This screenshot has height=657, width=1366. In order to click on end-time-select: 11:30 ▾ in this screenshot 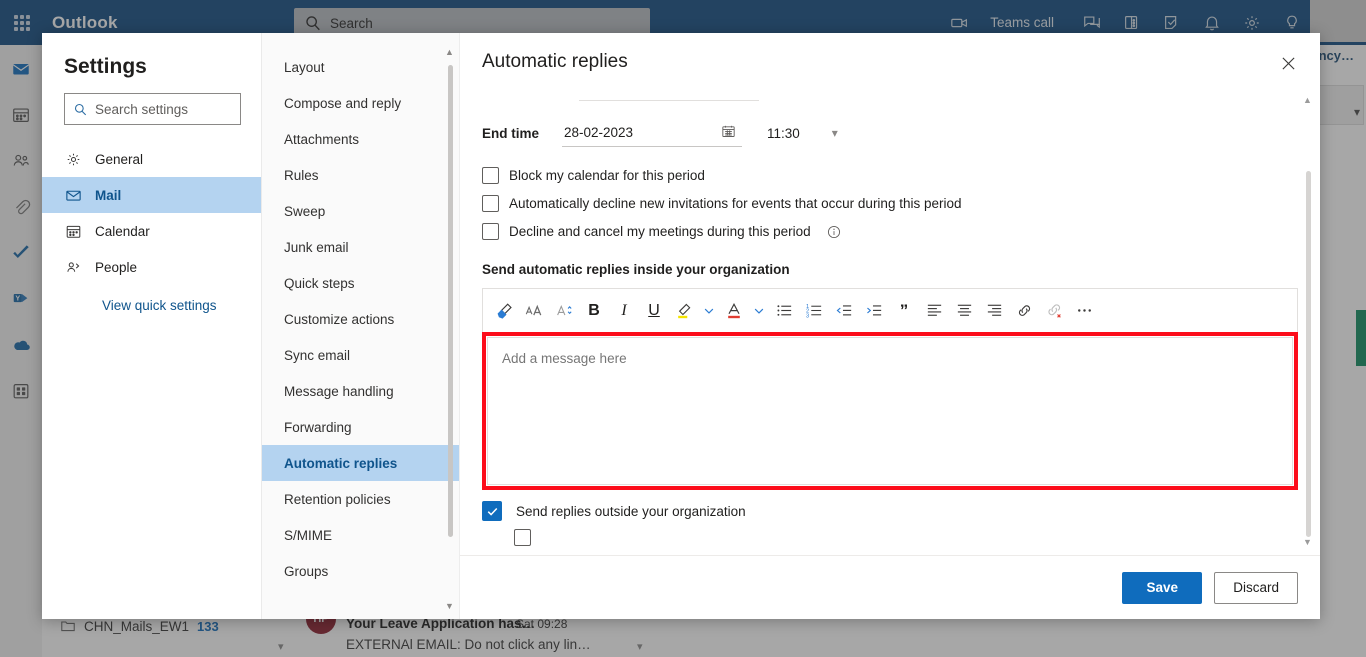, I will do `click(802, 133)`.